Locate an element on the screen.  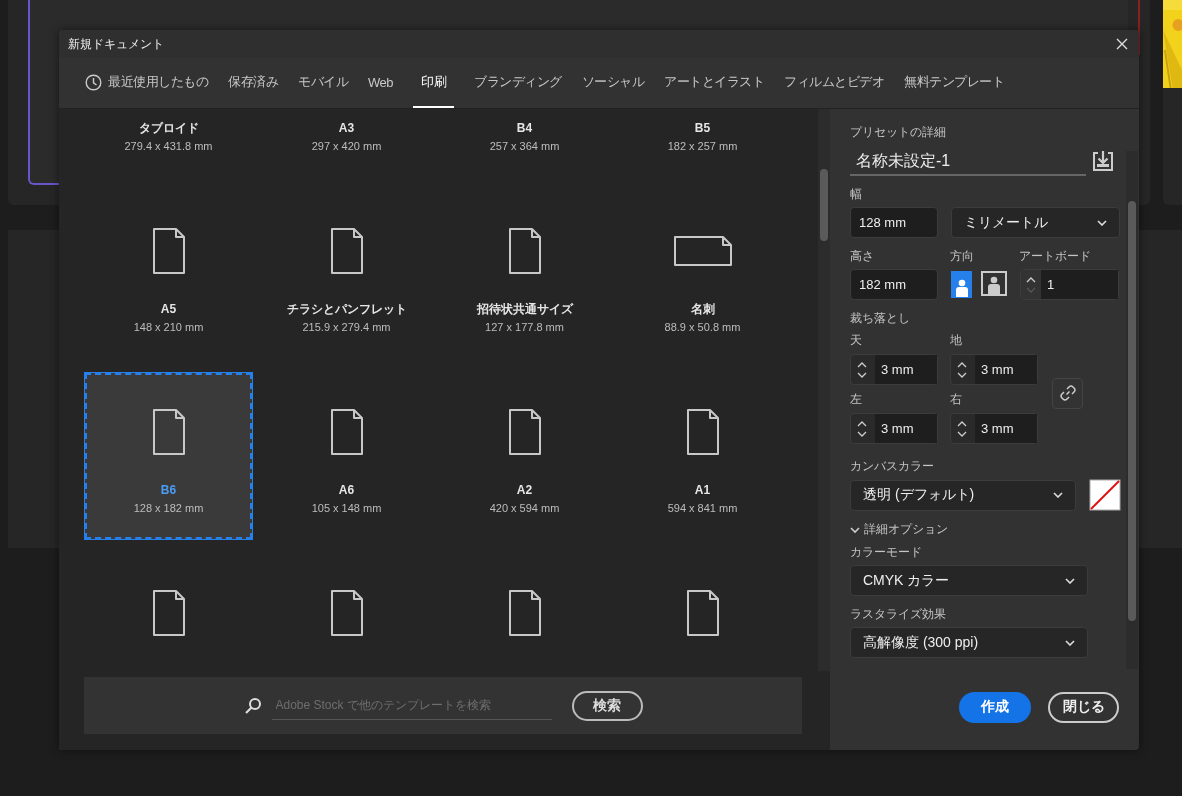
save-preset-icon is located at coordinates (1103, 161).